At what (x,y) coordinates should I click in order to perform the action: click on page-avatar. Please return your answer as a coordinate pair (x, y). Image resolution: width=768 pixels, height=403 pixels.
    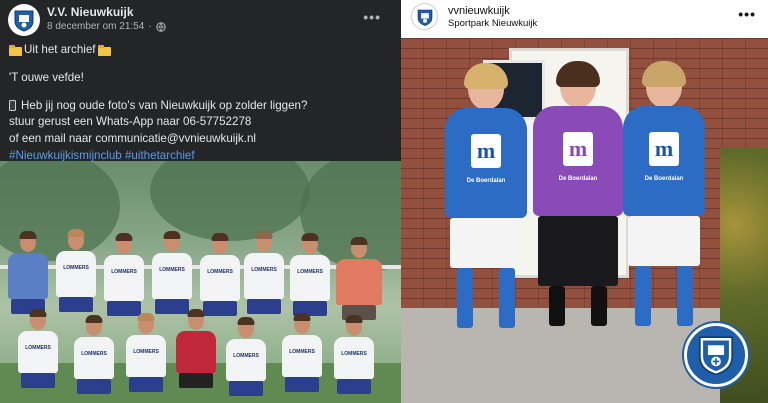
    Looking at the image, I should click on (24, 20).